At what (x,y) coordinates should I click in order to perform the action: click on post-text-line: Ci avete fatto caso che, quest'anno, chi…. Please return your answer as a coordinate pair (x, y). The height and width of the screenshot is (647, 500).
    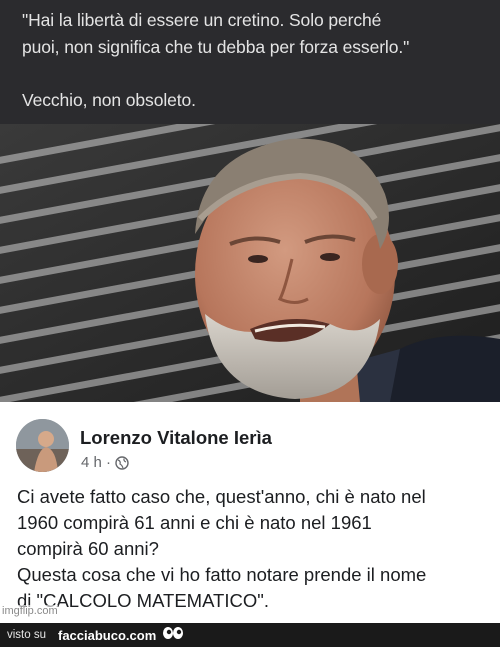
    Looking at the image, I should click on (221, 496).